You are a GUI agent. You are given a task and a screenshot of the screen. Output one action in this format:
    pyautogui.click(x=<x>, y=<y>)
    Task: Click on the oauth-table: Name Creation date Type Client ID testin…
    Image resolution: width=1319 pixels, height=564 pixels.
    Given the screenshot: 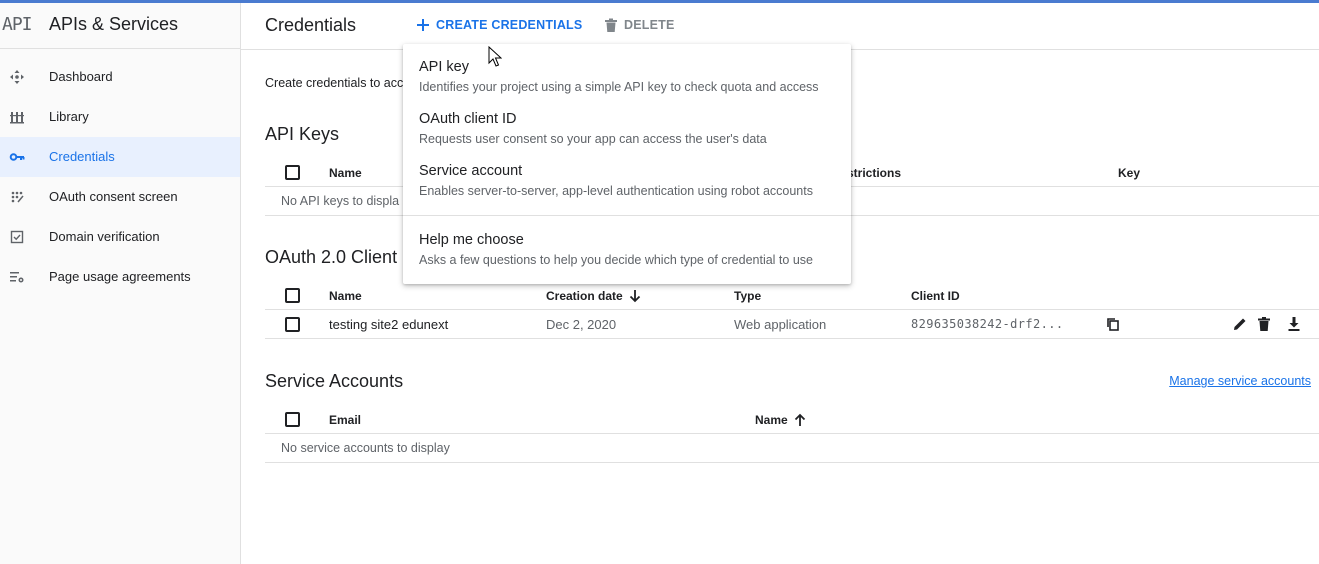 What is the action you would take?
    pyautogui.click(x=792, y=310)
    